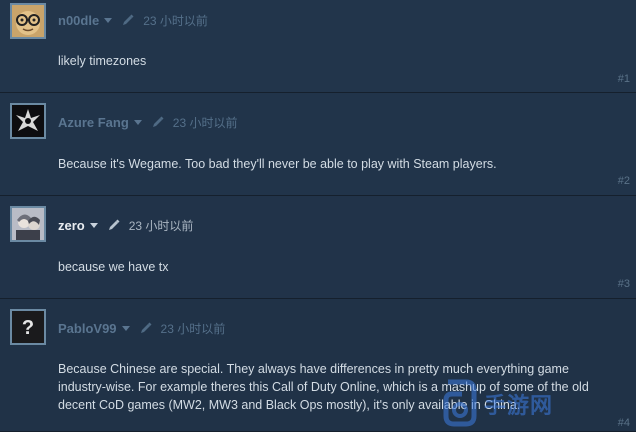 The height and width of the screenshot is (432, 636). Describe the element at coordinates (624, 284) in the screenshot. I see `comment-number: #3` at that location.